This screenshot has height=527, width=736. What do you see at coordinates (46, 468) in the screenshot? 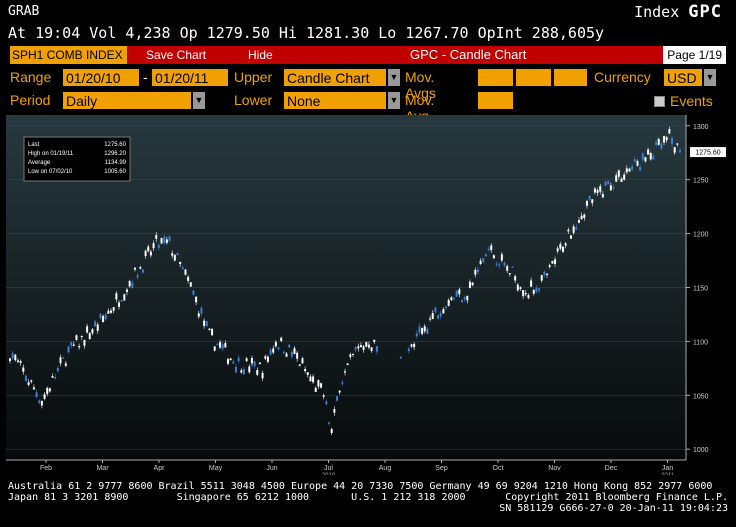
I see `x-tick-label: Feb` at bounding box center [46, 468].